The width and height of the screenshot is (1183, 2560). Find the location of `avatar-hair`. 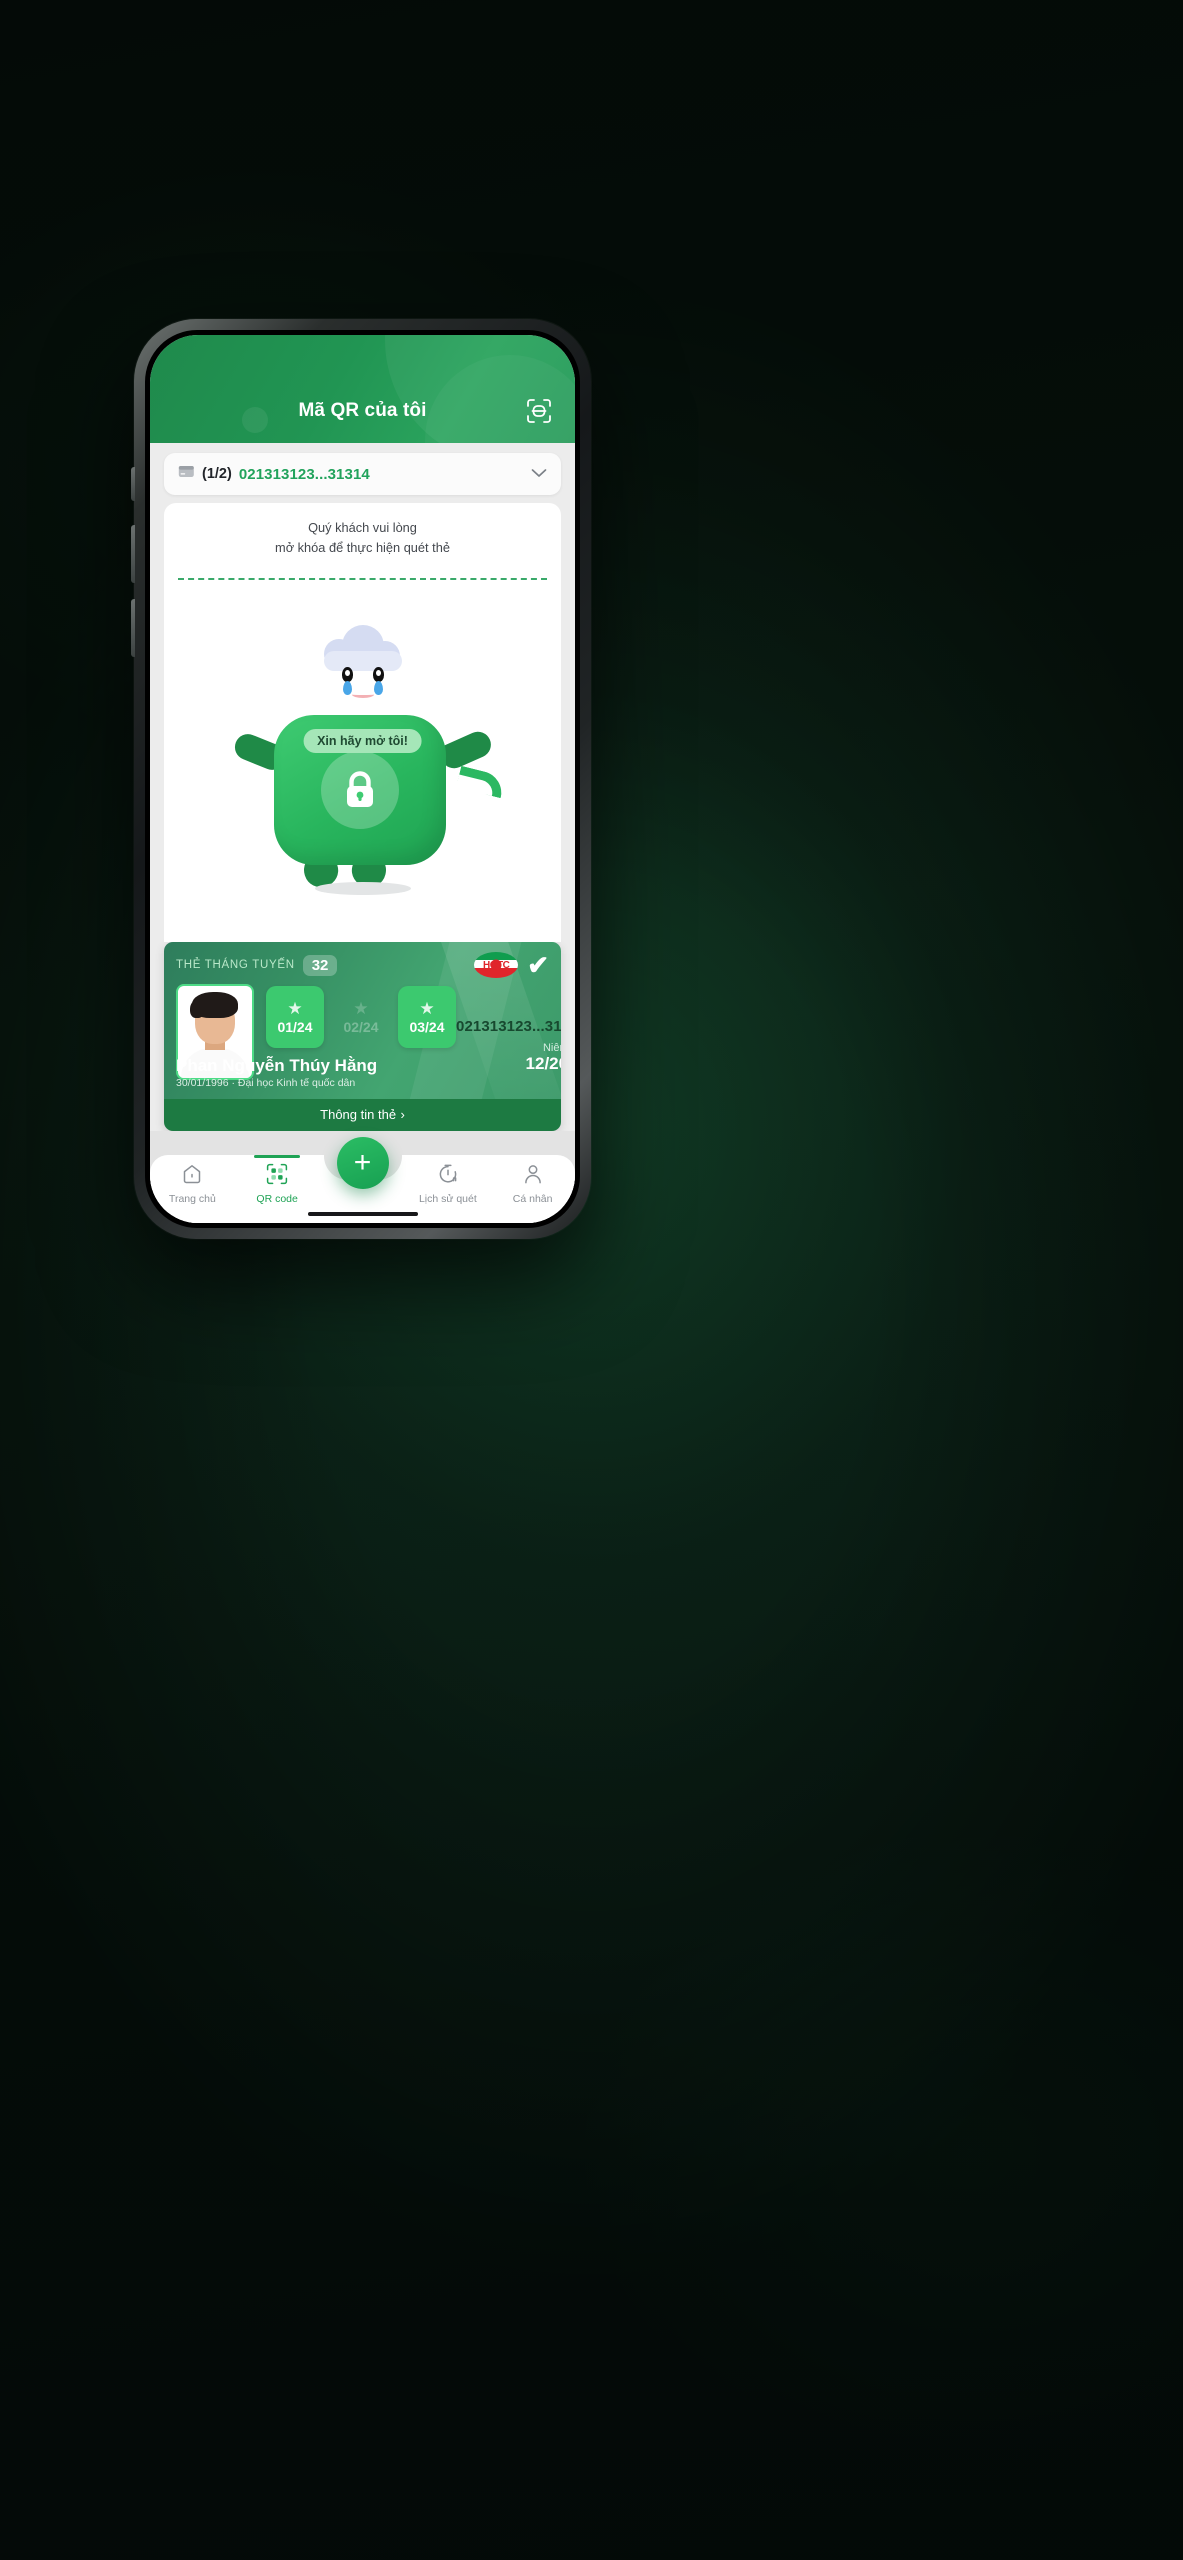

avatar-hair is located at coordinates (214, 1005).